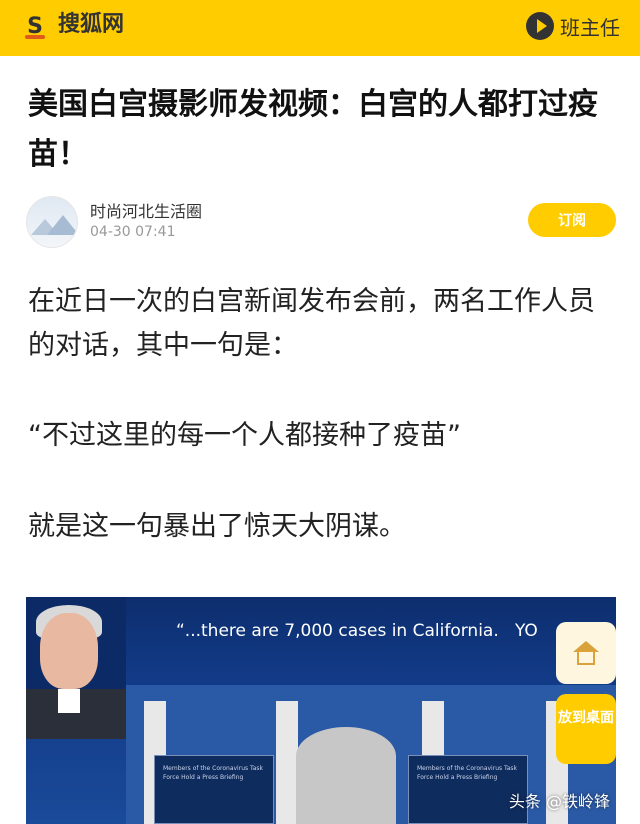 This screenshot has height=824, width=640. I want to click on author-avatar, so click(52, 222).